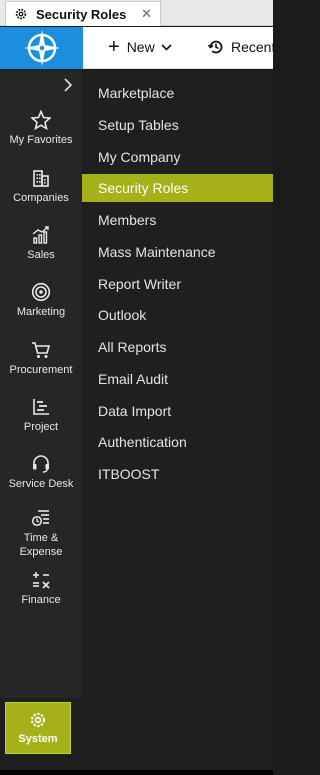 The width and height of the screenshot is (320, 775). What do you see at coordinates (41, 312) in the screenshot?
I see `sidebar-item-label: Marketing` at bounding box center [41, 312].